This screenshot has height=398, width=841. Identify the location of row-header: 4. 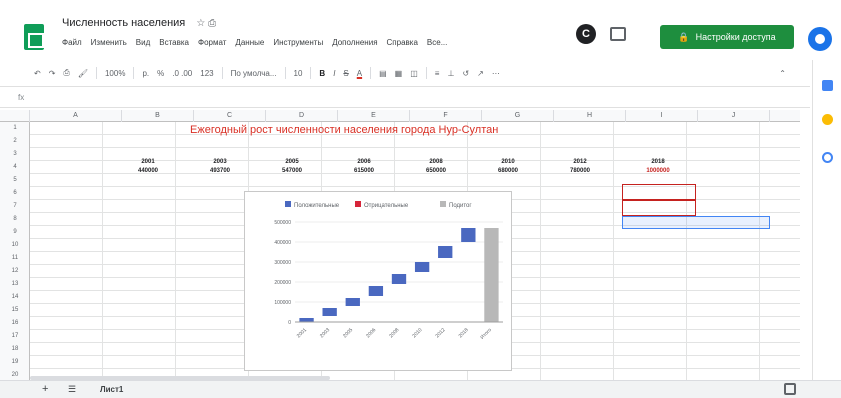
(15, 167).